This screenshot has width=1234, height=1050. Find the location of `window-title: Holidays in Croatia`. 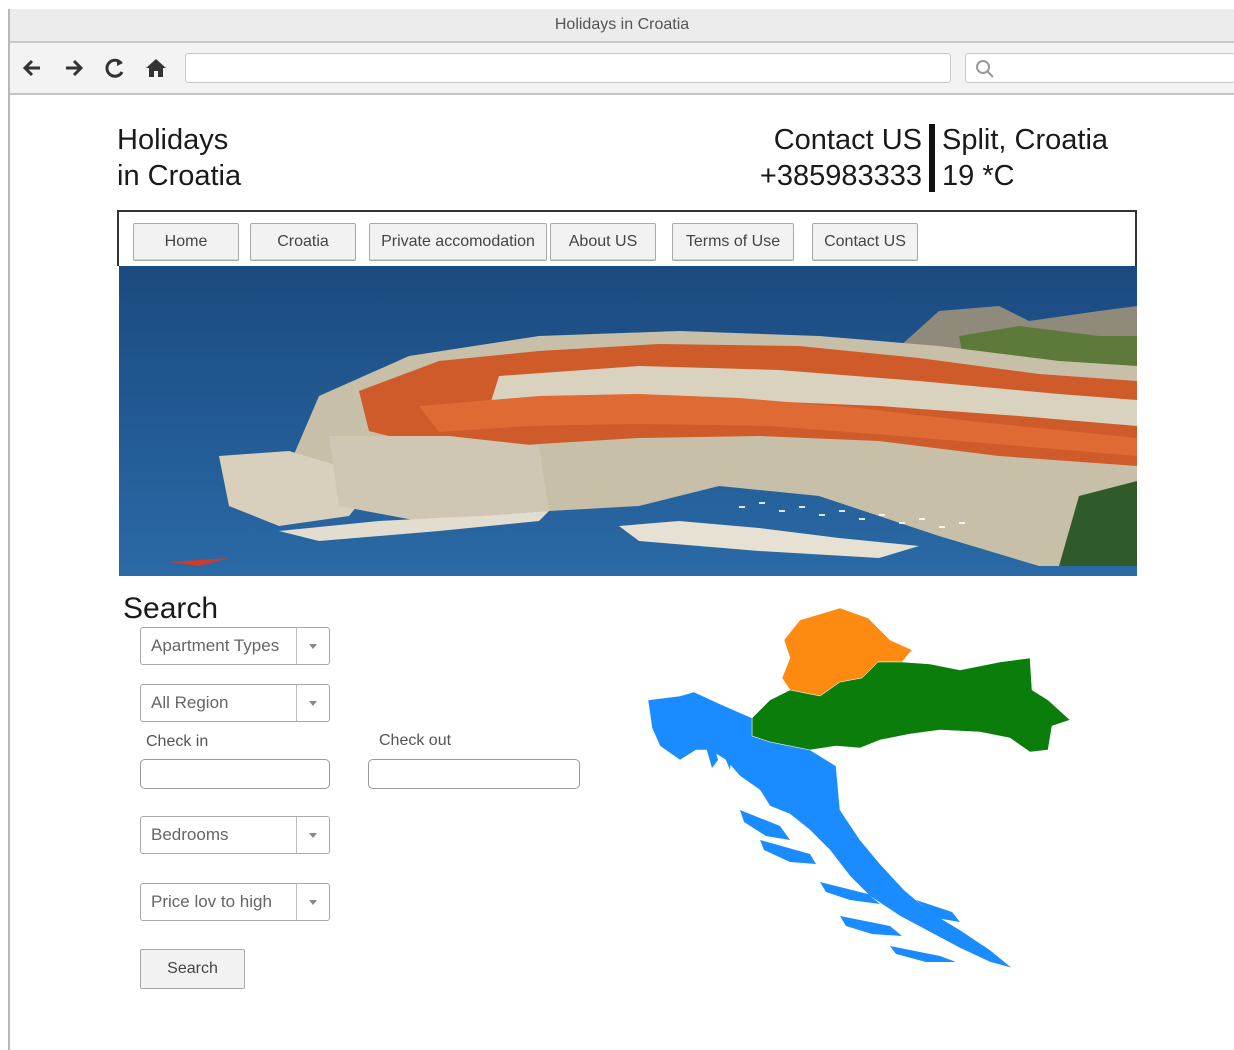

window-title: Holidays in Croatia is located at coordinates (622, 24).